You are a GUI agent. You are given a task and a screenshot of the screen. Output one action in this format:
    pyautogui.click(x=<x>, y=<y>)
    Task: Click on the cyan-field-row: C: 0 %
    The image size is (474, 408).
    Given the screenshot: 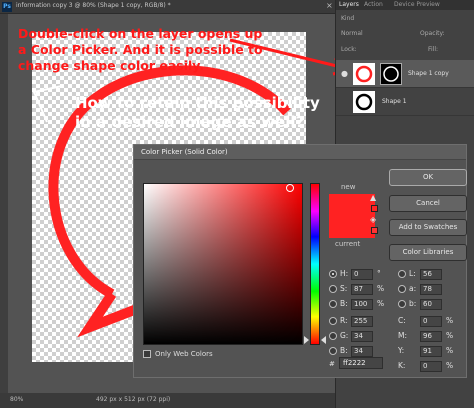 What is the action you would take?
    pyautogui.click(x=431, y=322)
    